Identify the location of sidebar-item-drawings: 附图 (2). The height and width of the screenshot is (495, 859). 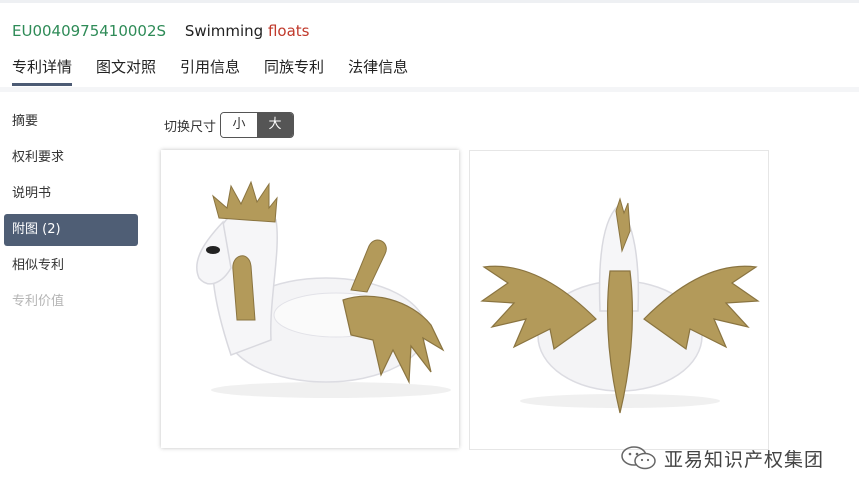
(71, 230).